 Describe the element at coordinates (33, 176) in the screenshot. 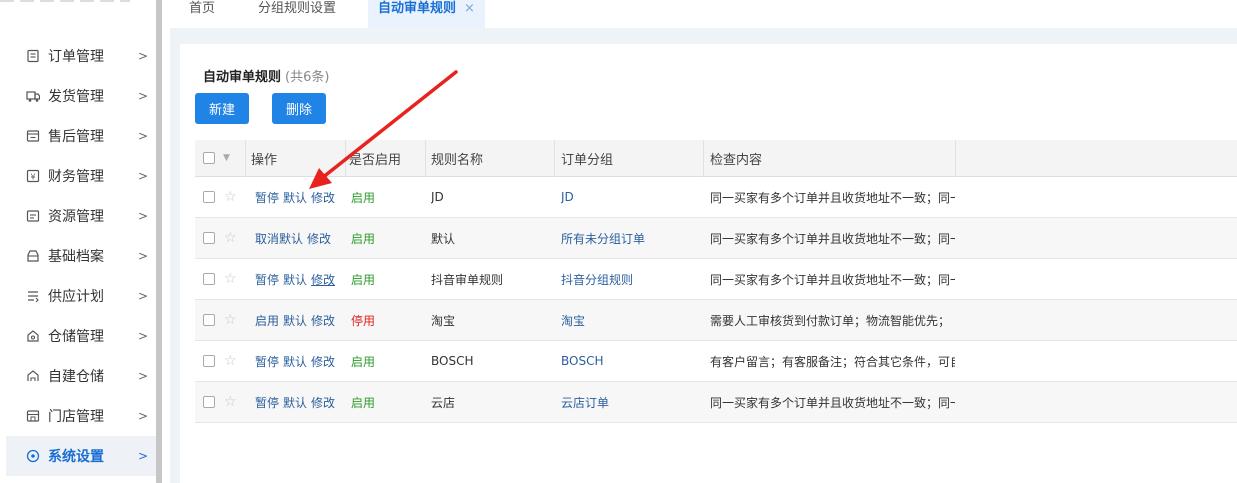

I see `finance-icon: ¥` at that location.